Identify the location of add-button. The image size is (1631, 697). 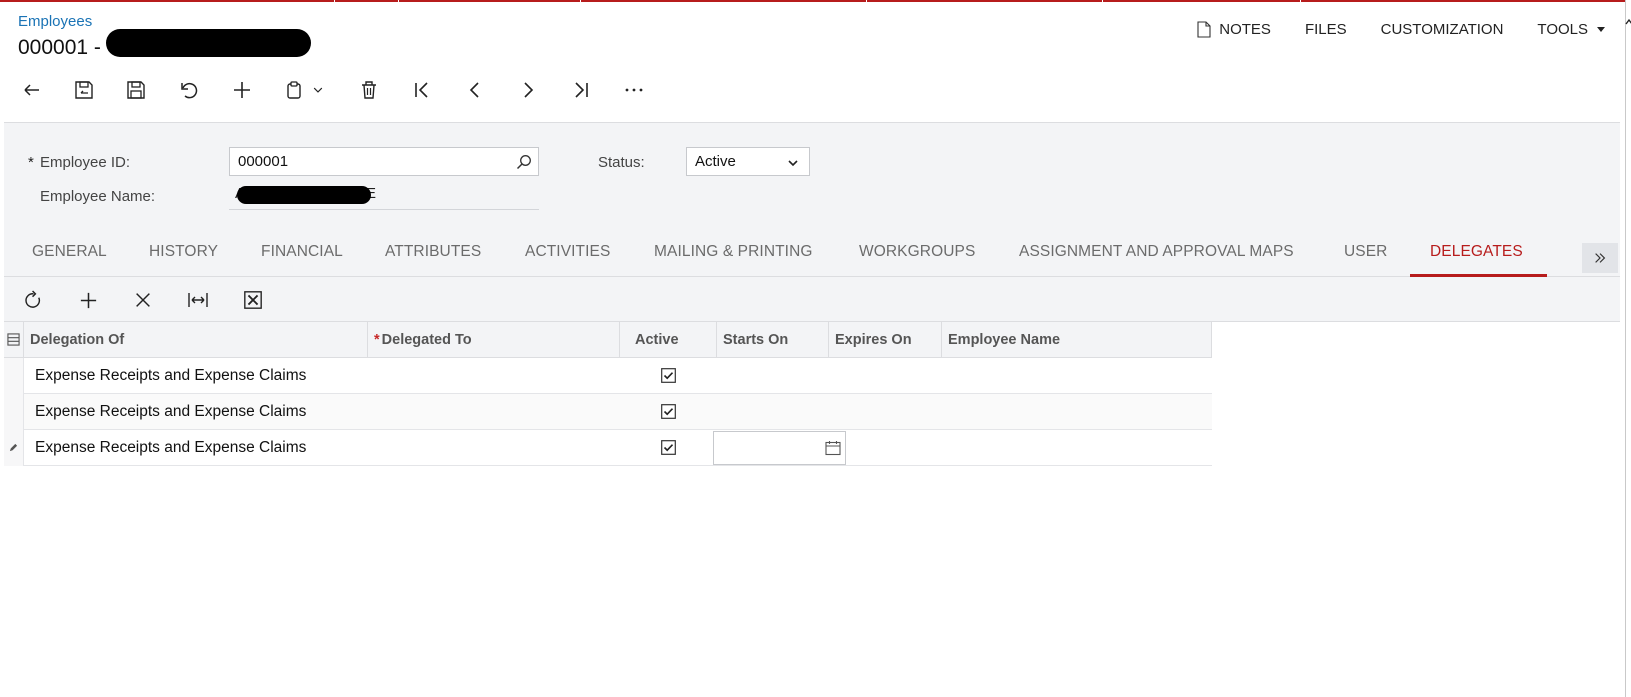
(242, 90).